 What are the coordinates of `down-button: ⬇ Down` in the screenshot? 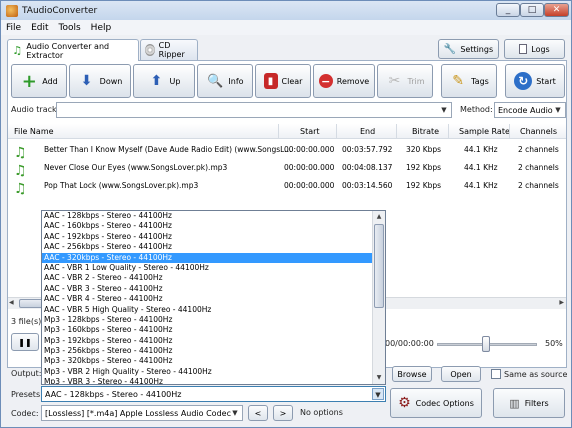 It's located at (100, 81).